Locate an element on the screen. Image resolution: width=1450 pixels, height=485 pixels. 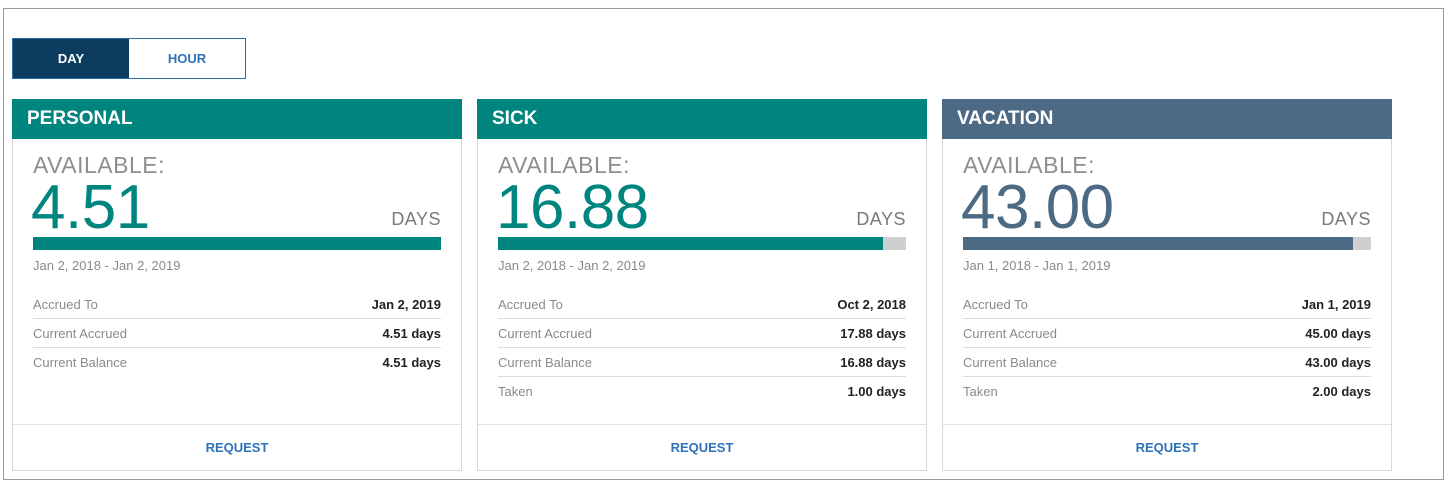
available-amount: 4.51 is located at coordinates (90, 207).